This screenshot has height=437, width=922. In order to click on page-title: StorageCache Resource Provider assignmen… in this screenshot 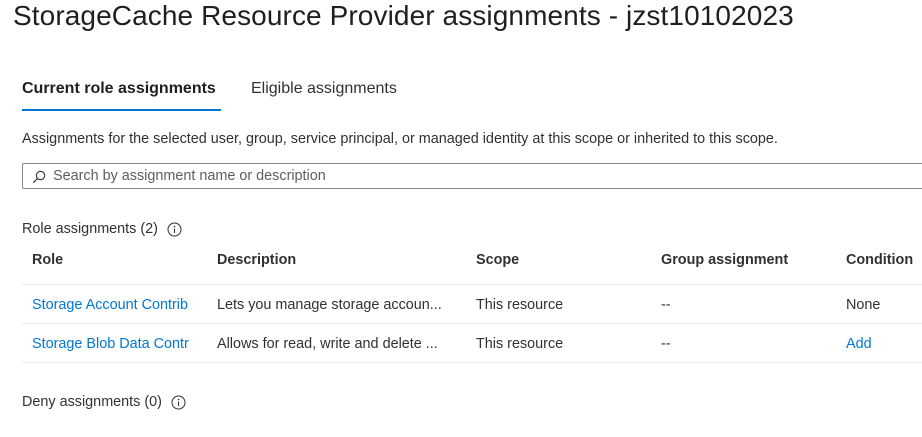, I will do `click(403, 15)`.